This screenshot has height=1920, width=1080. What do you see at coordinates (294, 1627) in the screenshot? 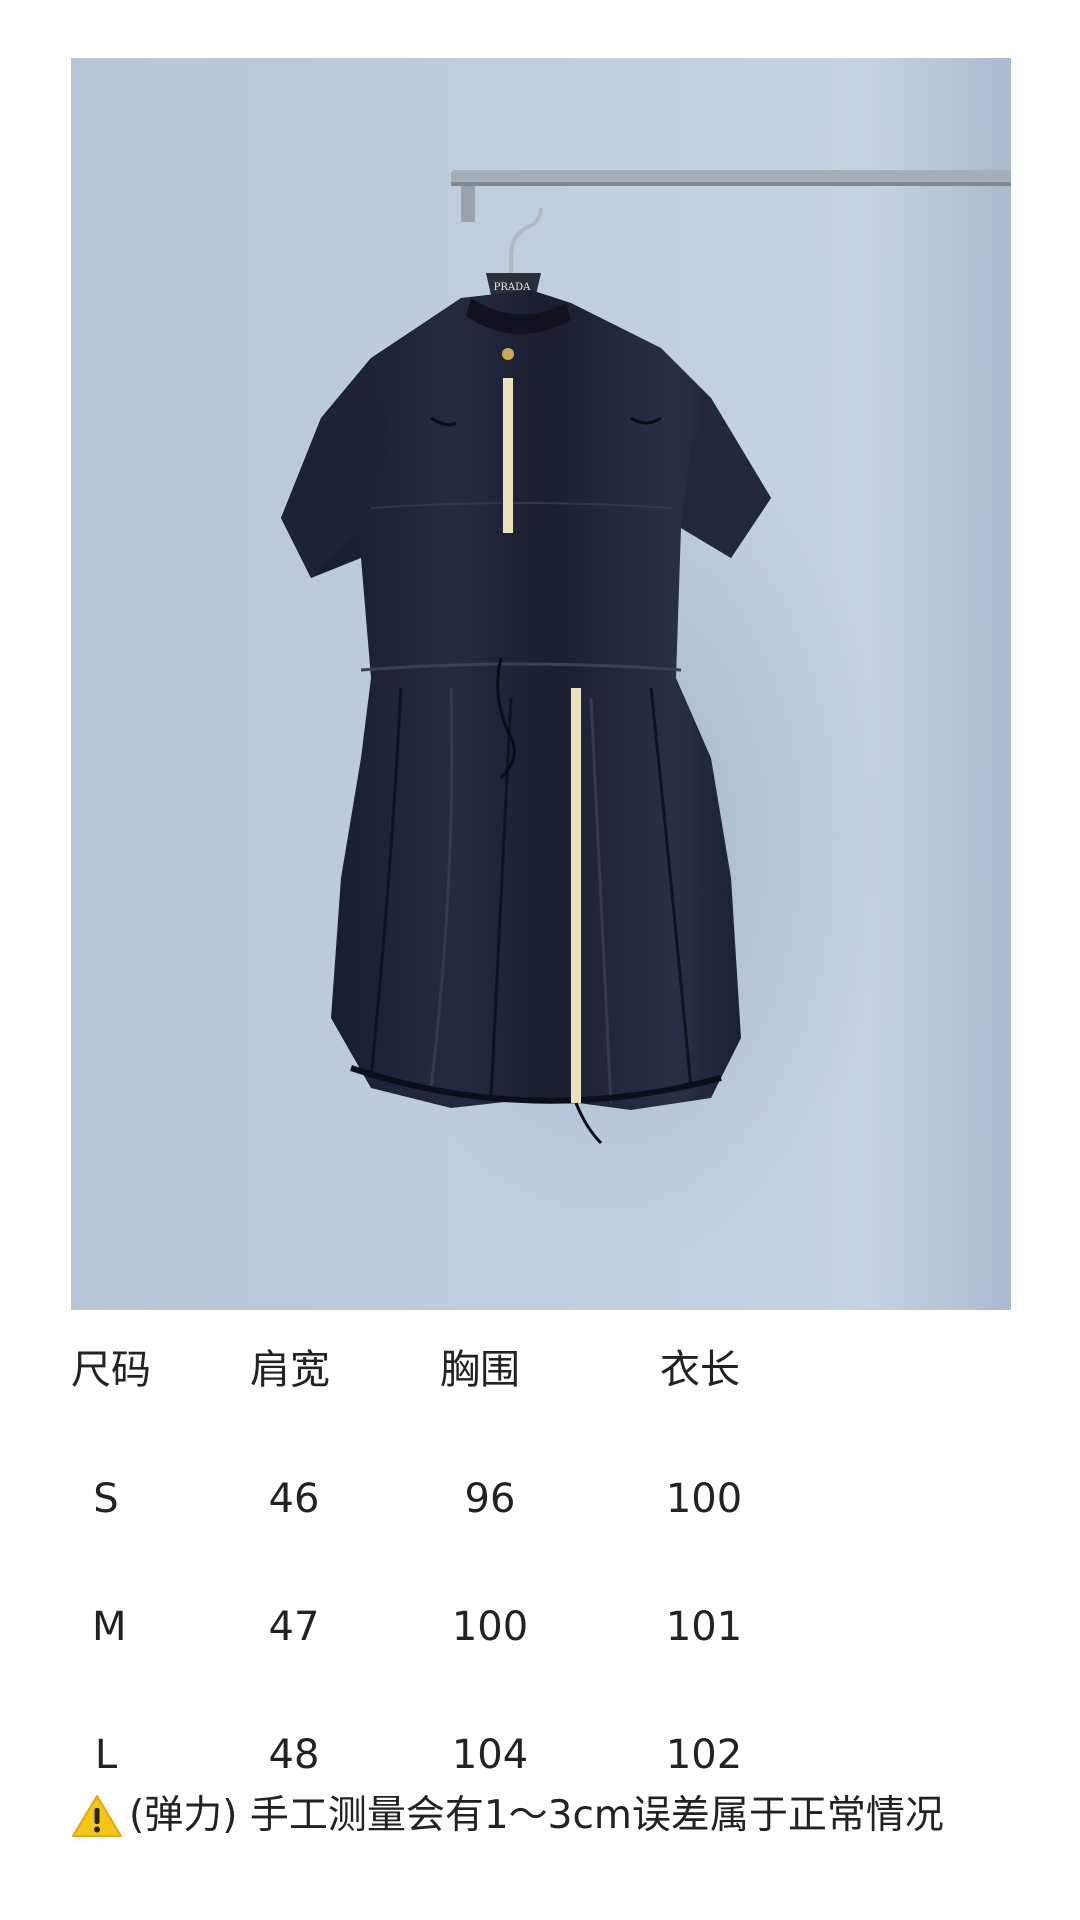
I see `row-m-shoulder: 47` at bounding box center [294, 1627].